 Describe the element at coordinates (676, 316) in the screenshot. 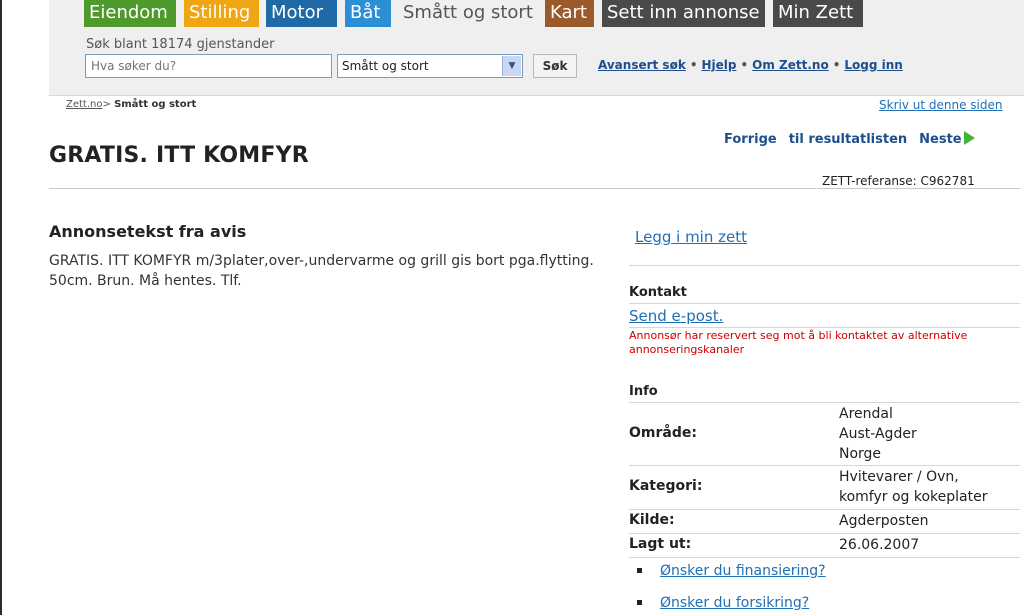

I see `send-email-link: Send e-post.` at that location.